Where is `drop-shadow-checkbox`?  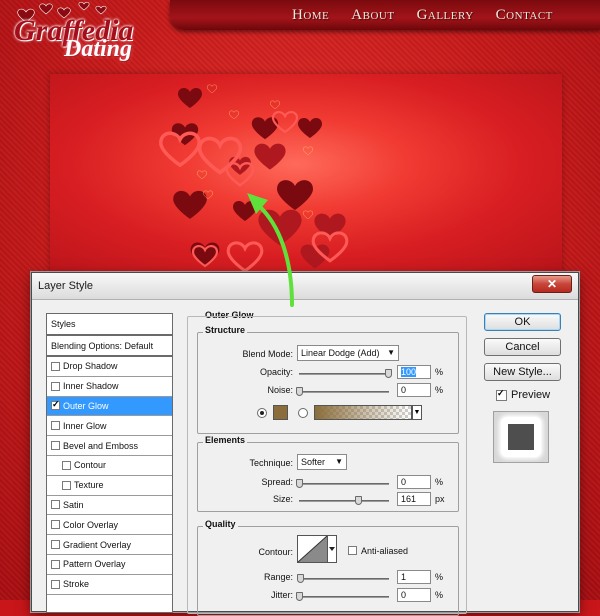 drop-shadow-checkbox is located at coordinates (55, 366).